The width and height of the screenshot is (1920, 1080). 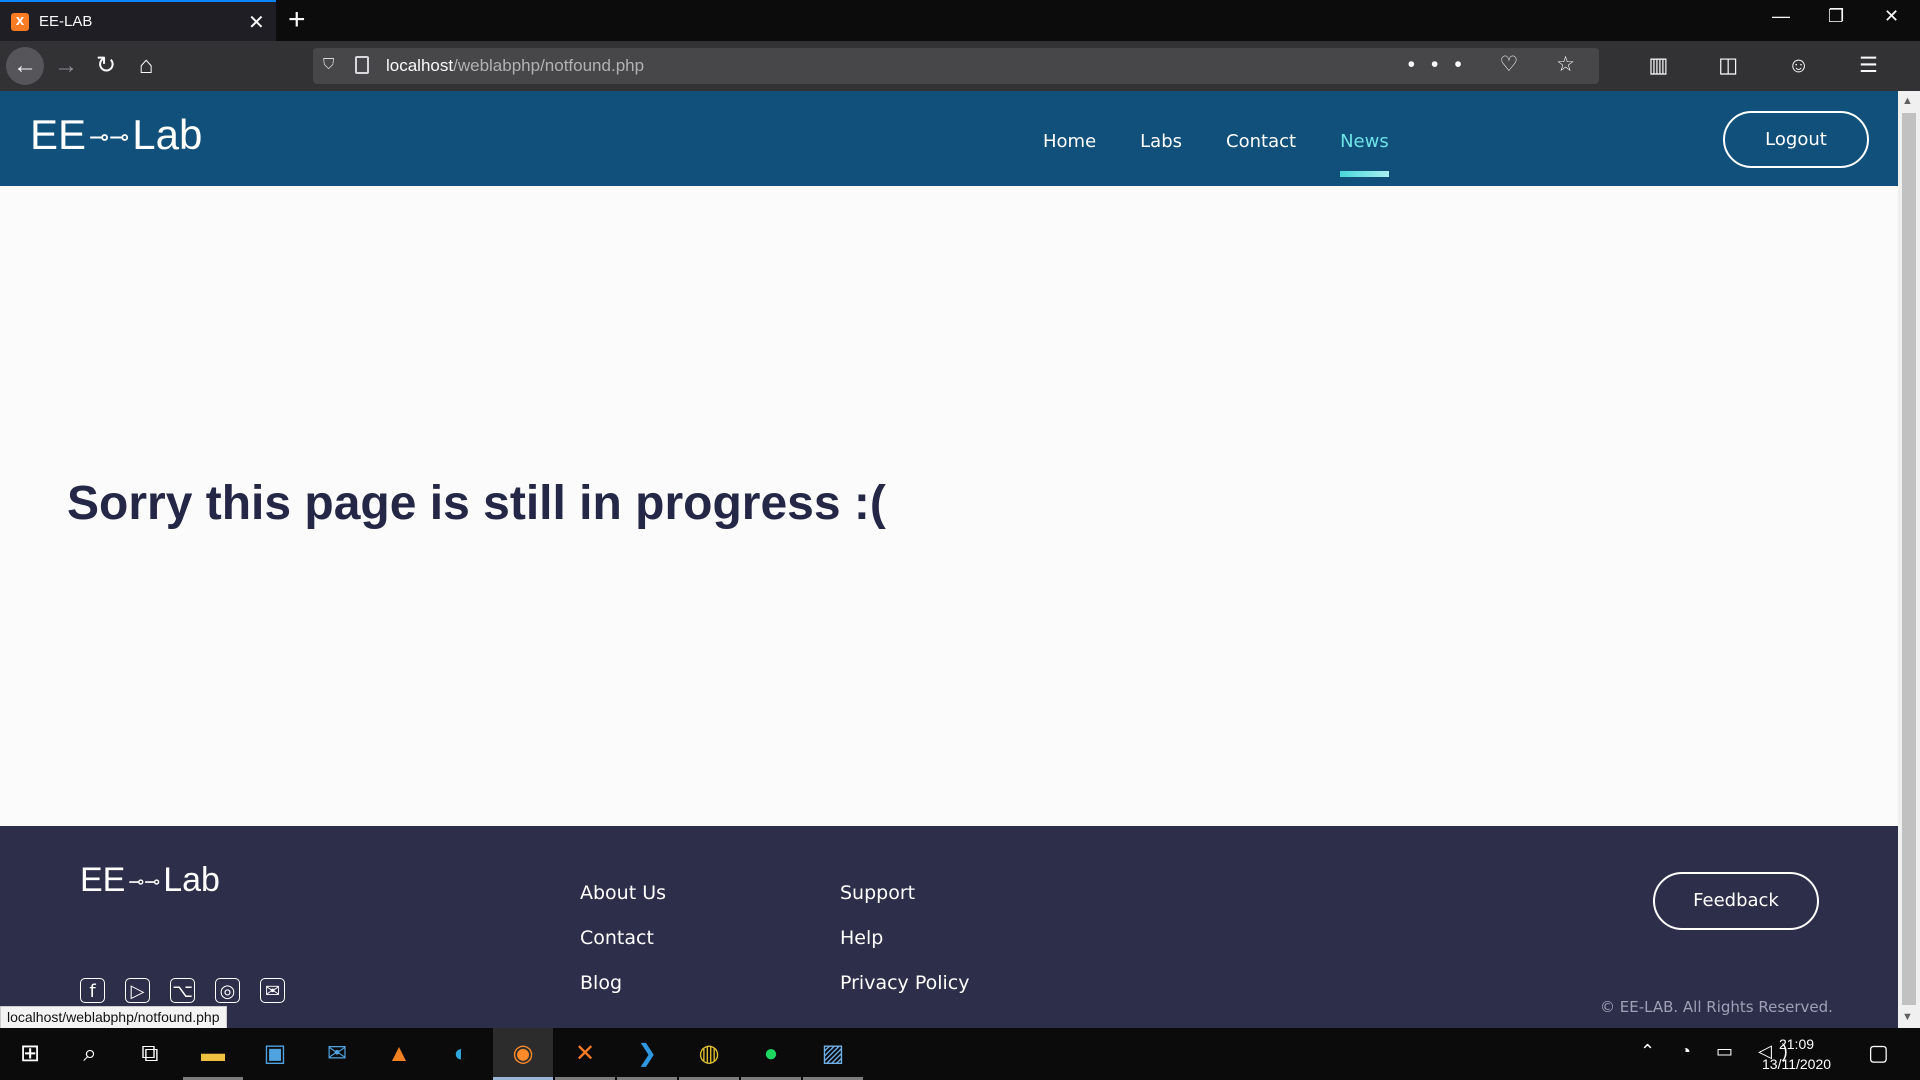 What do you see at coordinates (1499, 64) in the screenshot?
I see `page-actions-icons: ••• ♡ ☆` at bounding box center [1499, 64].